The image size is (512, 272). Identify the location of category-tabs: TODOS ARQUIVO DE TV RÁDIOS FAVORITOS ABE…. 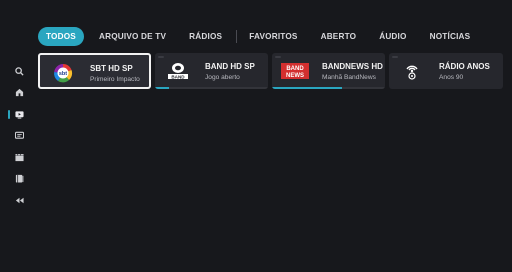
(275, 36).